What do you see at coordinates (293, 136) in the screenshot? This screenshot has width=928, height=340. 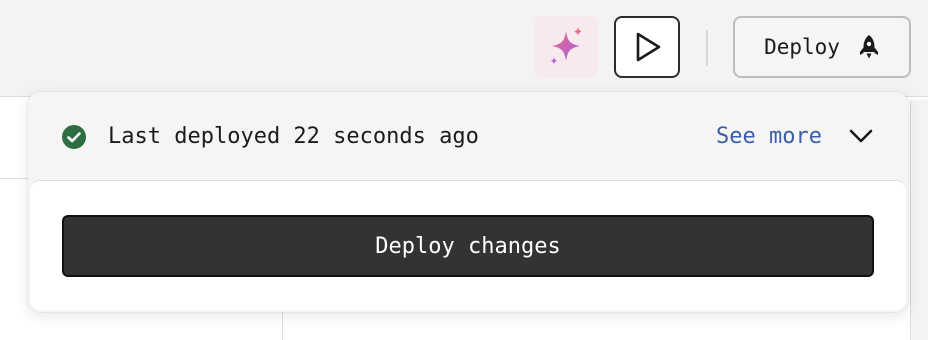 I see `last-deployed-text: Last deployed 22 seconds ago` at bounding box center [293, 136].